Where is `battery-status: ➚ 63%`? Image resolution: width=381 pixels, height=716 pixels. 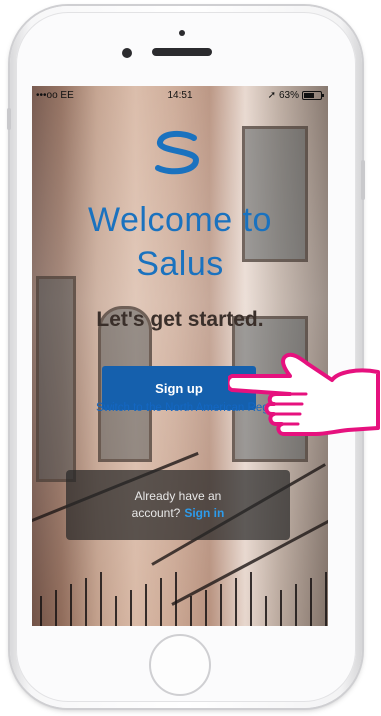
battery-status: ➚ 63% is located at coordinates (295, 95).